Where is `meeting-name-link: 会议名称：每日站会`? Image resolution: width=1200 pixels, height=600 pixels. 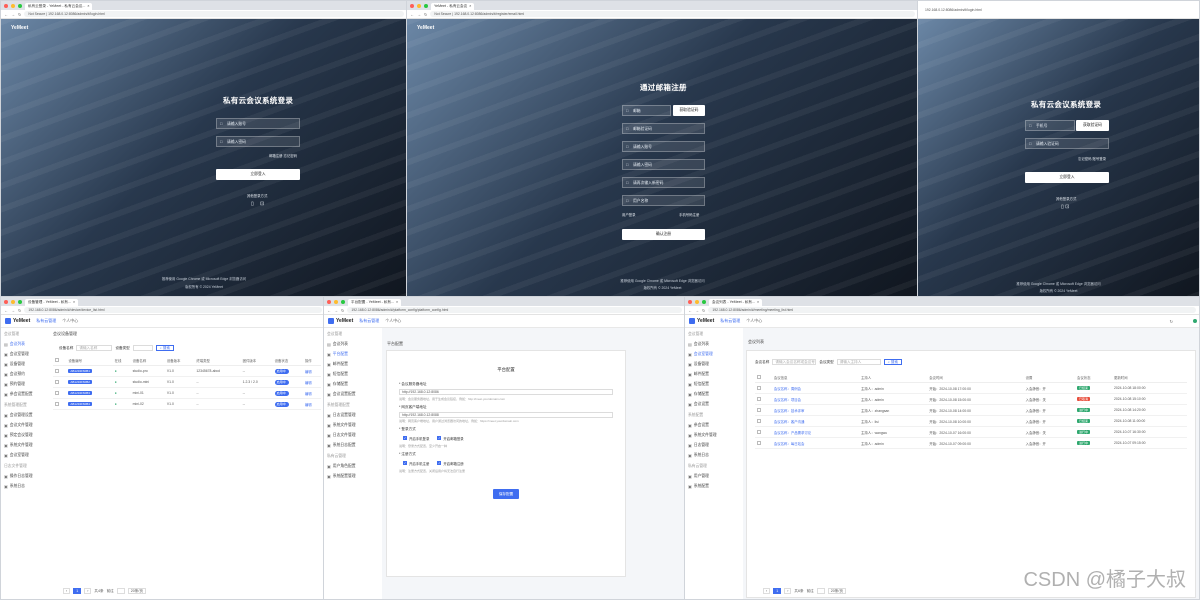 meeting-name-link: 会议名称：每日站会 is located at coordinates (815, 443).